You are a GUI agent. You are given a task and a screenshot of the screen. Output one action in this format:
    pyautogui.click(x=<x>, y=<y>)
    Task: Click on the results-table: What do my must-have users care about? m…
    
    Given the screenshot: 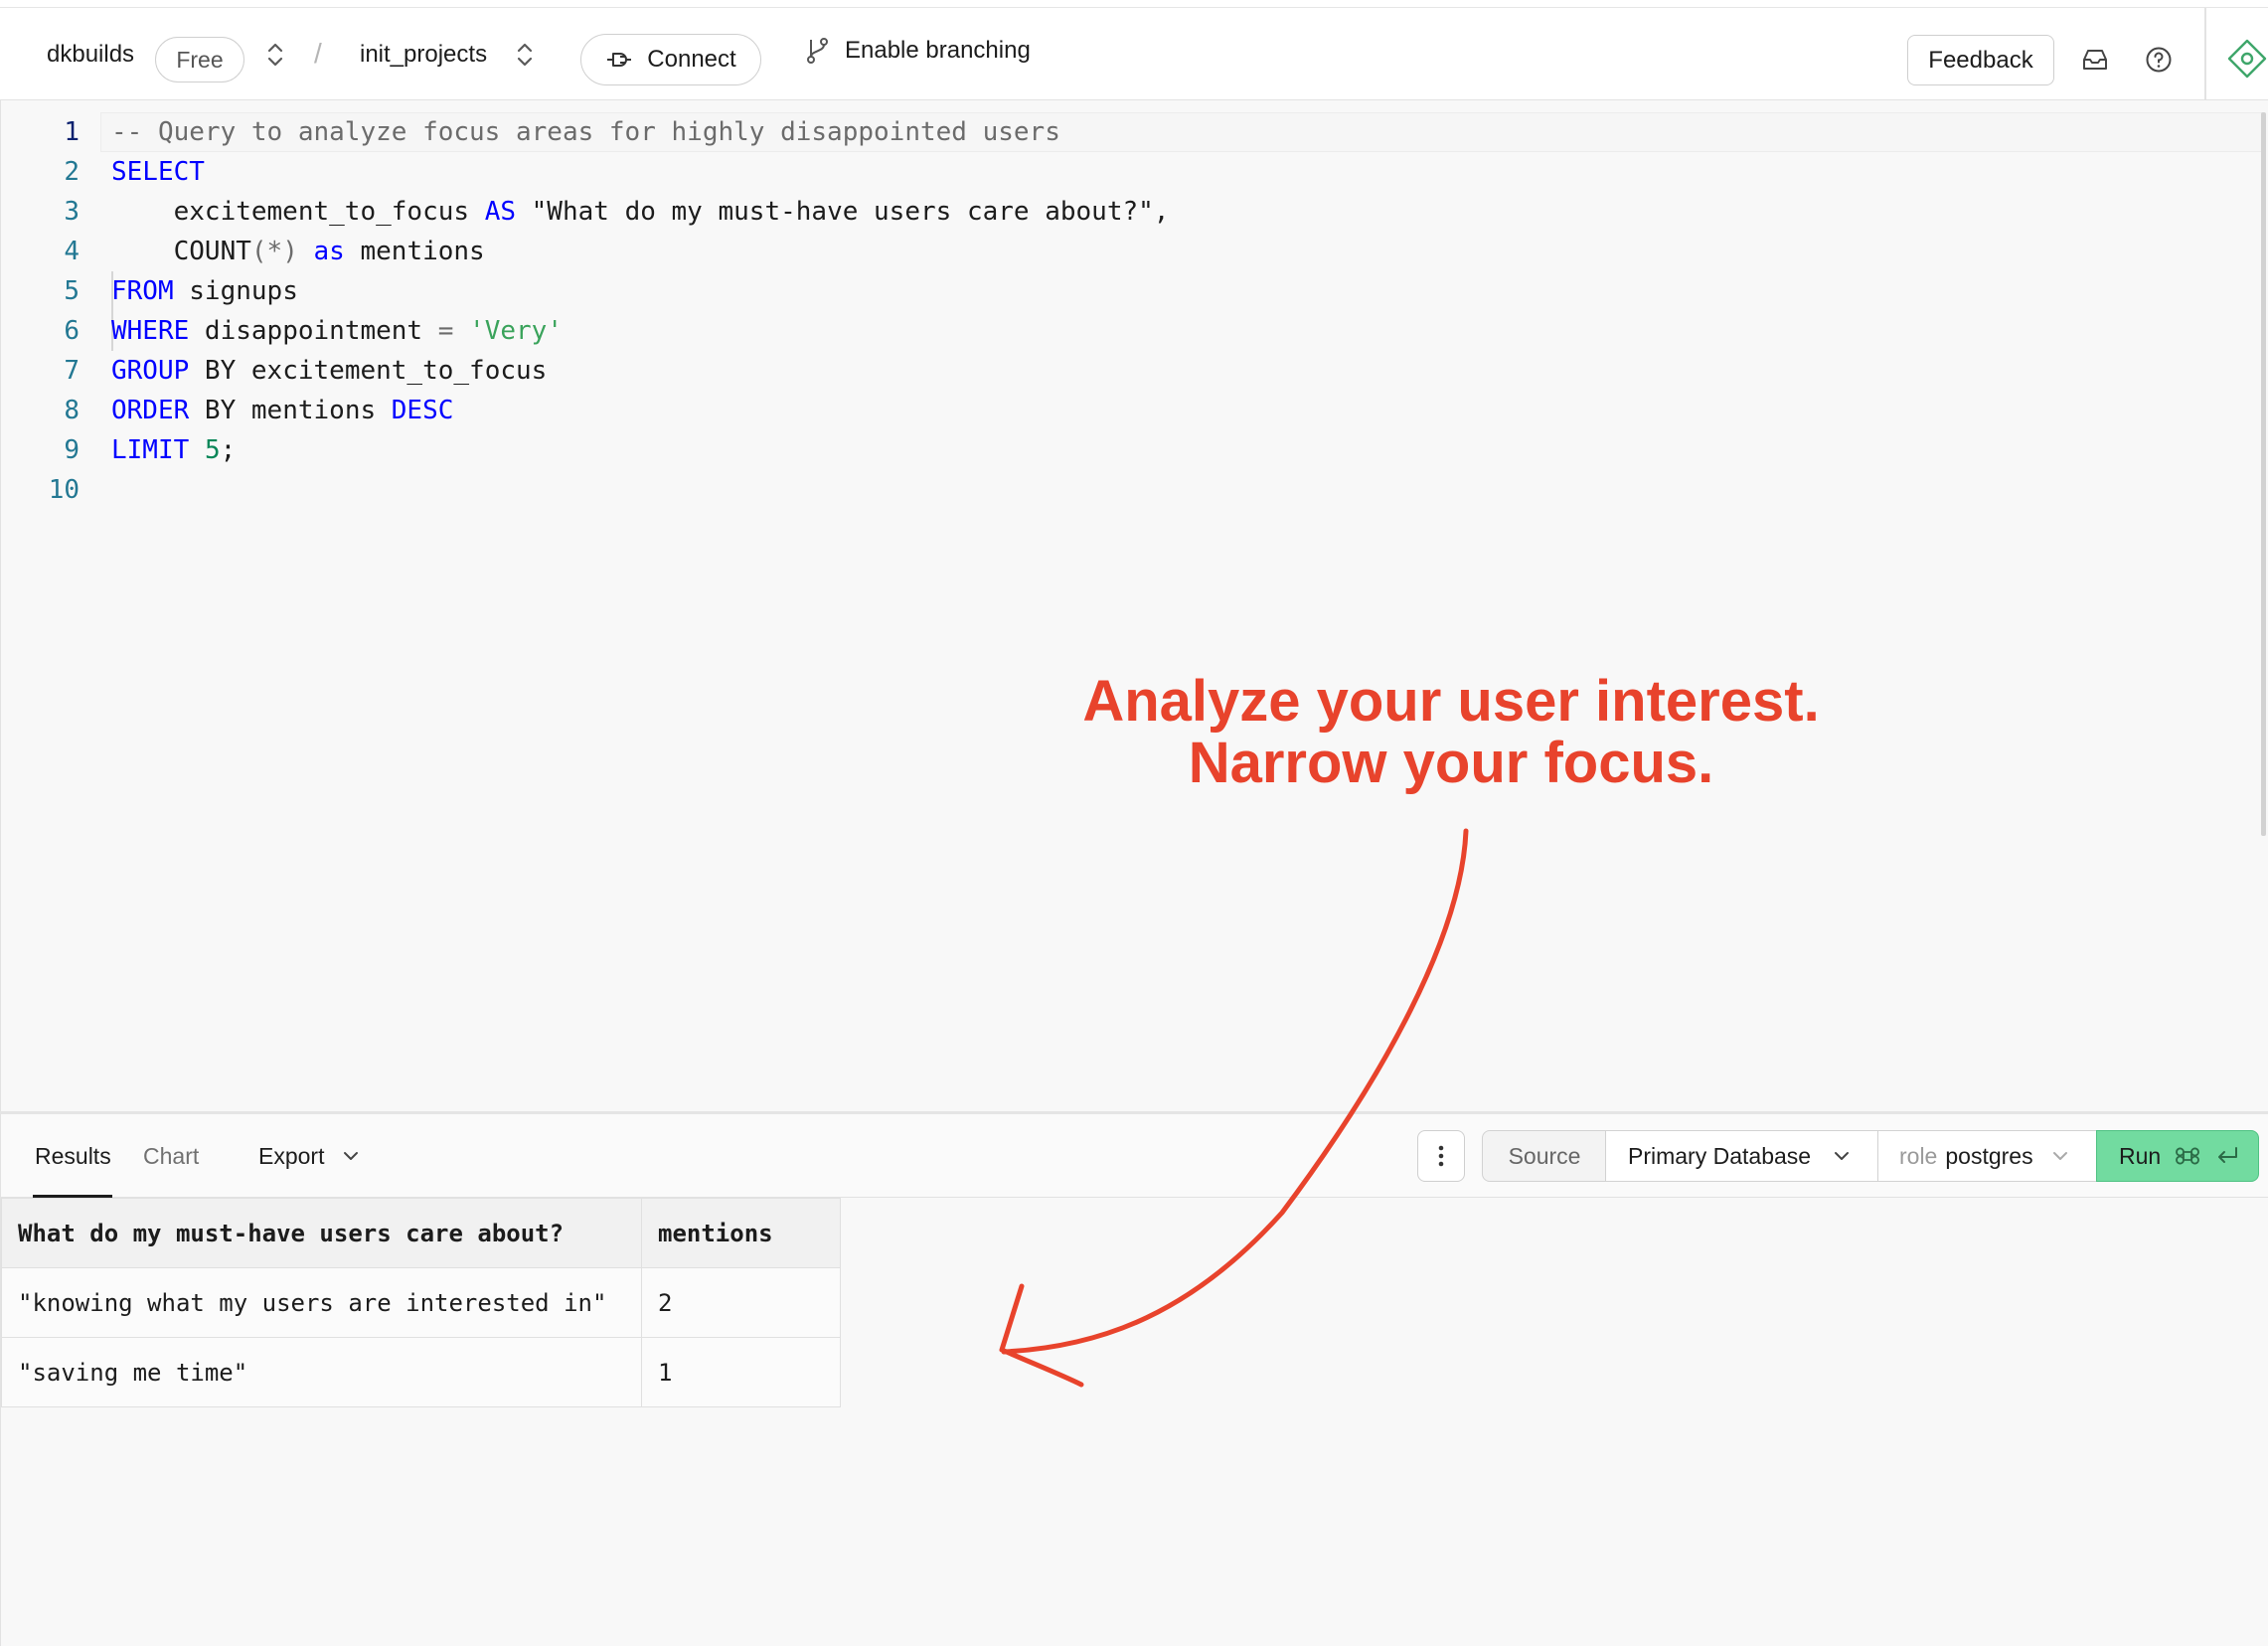 What is the action you would take?
    pyautogui.click(x=421, y=1302)
    